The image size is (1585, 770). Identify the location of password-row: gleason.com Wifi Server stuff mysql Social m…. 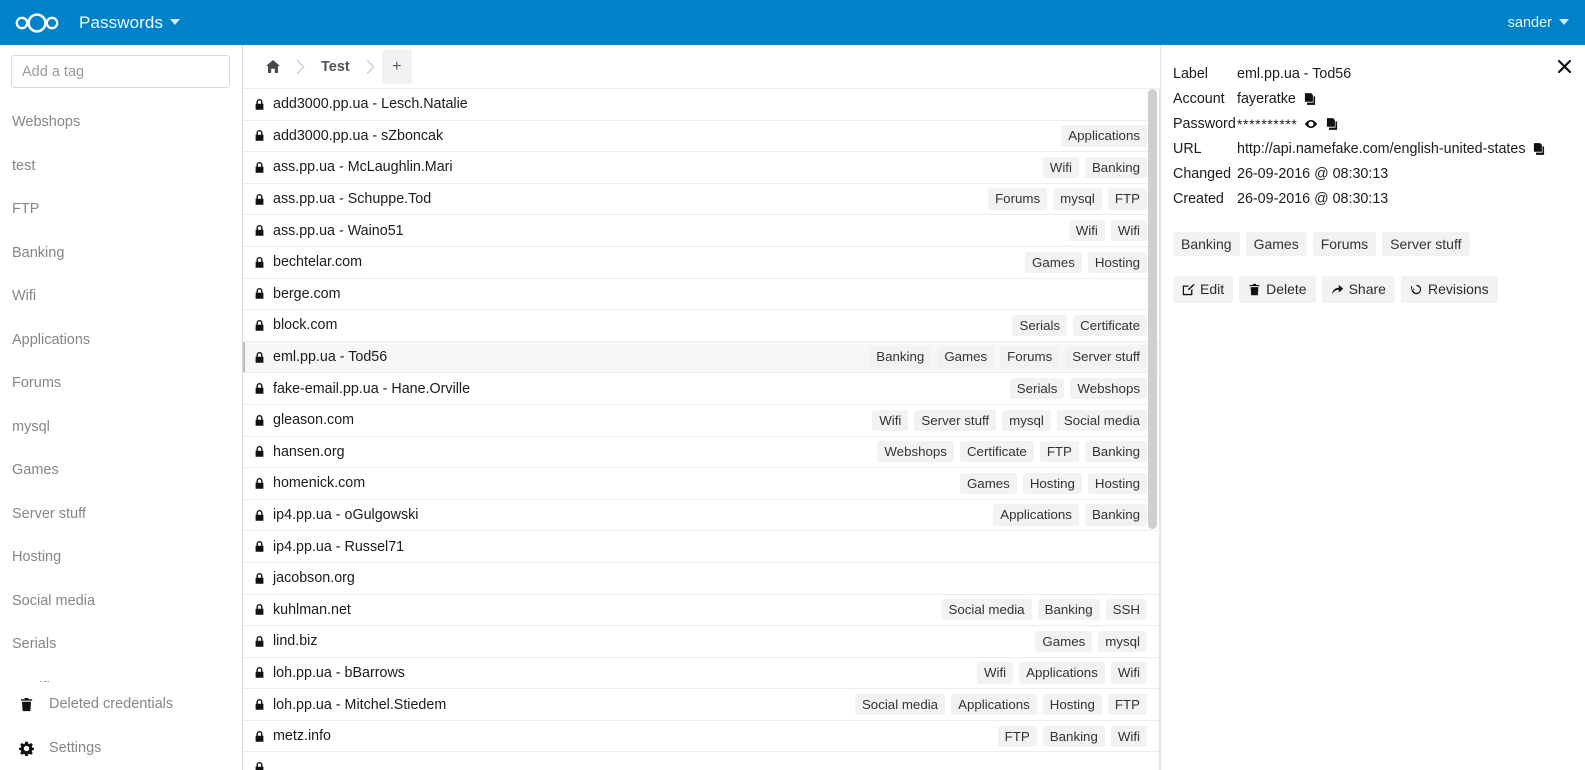
(701, 420).